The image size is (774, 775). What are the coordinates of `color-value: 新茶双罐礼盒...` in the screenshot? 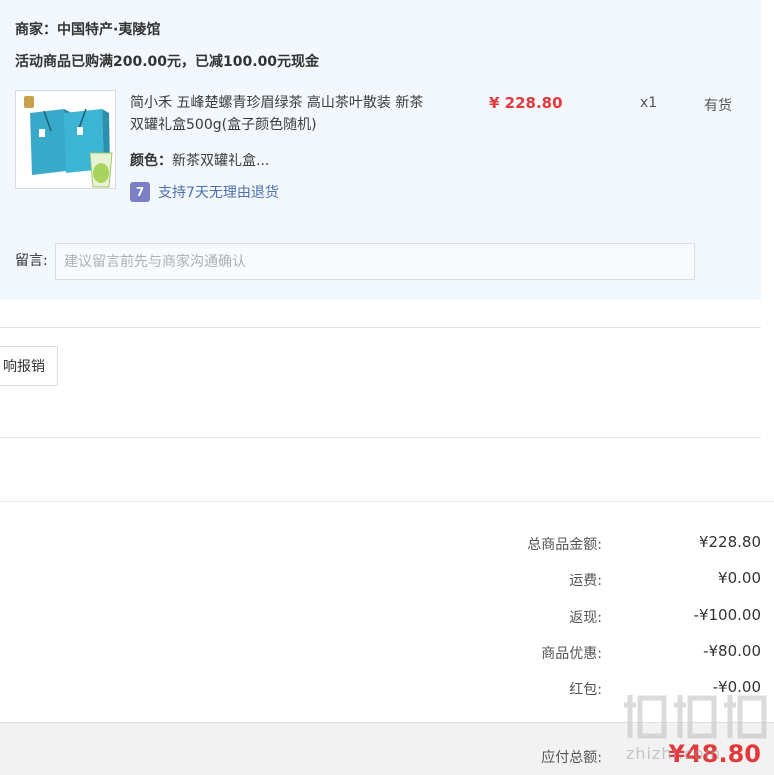 It's located at (221, 161).